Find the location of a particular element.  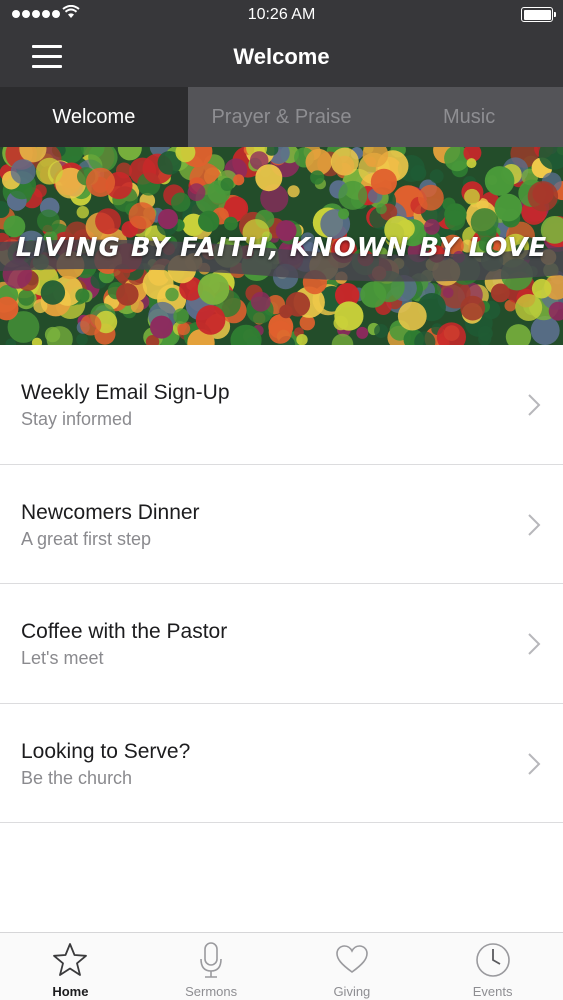

tabbar-giving: Giving is located at coordinates (352, 966).